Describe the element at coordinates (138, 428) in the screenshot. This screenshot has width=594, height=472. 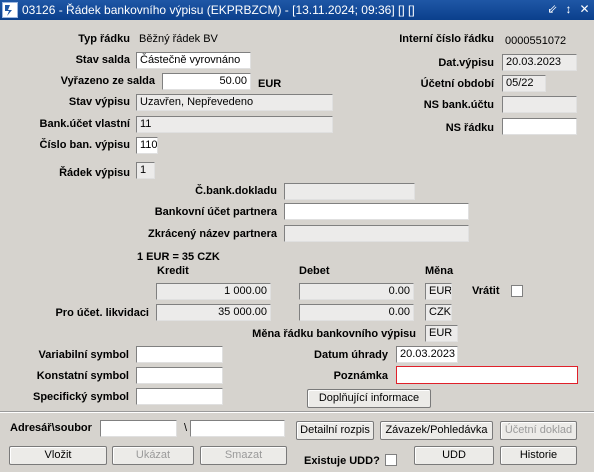
I see `adresar-field` at that location.